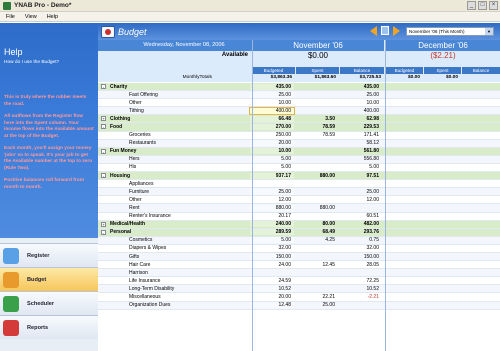  I want to click on row-name: Miscellaneous, so click(145, 296).